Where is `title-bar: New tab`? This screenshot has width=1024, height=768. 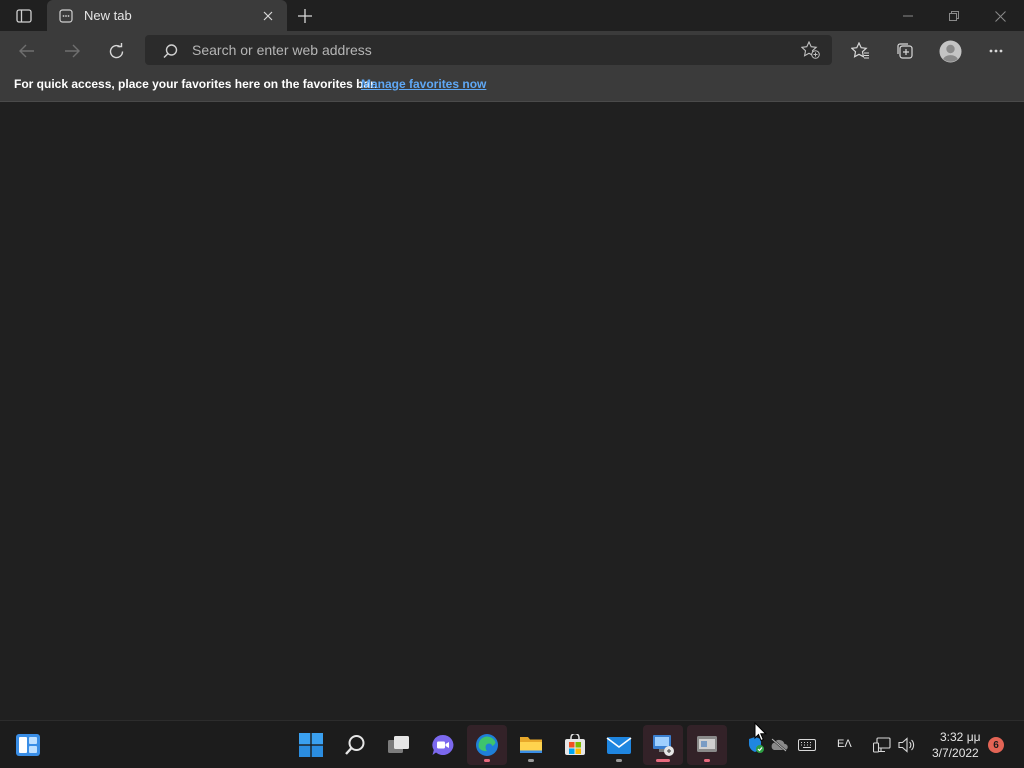 title-bar: New tab is located at coordinates (512, 16).